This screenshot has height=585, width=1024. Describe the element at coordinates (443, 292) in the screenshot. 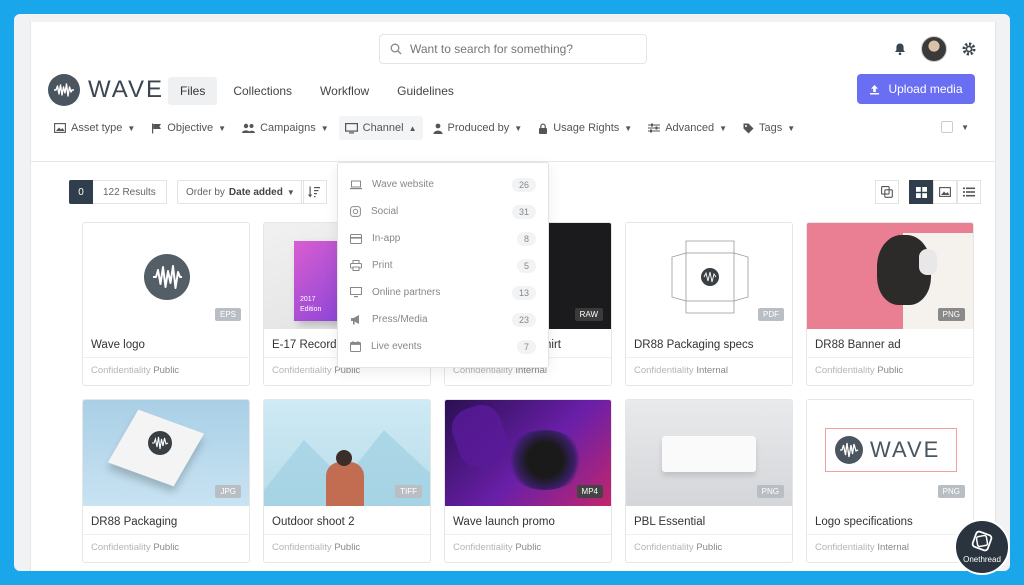

I see `channel-option: Online partners 13` at that location.